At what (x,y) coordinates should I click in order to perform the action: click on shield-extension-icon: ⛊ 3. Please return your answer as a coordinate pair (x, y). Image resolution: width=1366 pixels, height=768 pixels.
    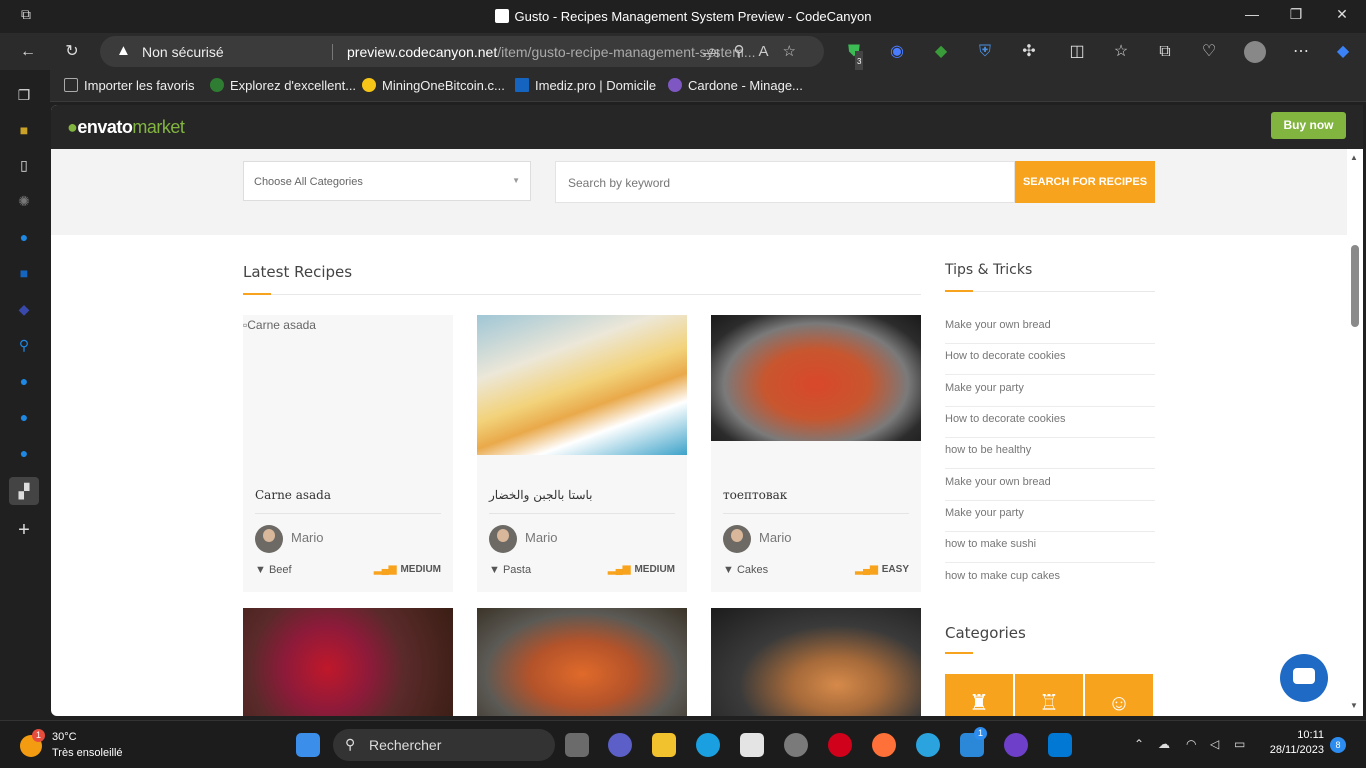
    Looking at the image, I should click on (854, 57).